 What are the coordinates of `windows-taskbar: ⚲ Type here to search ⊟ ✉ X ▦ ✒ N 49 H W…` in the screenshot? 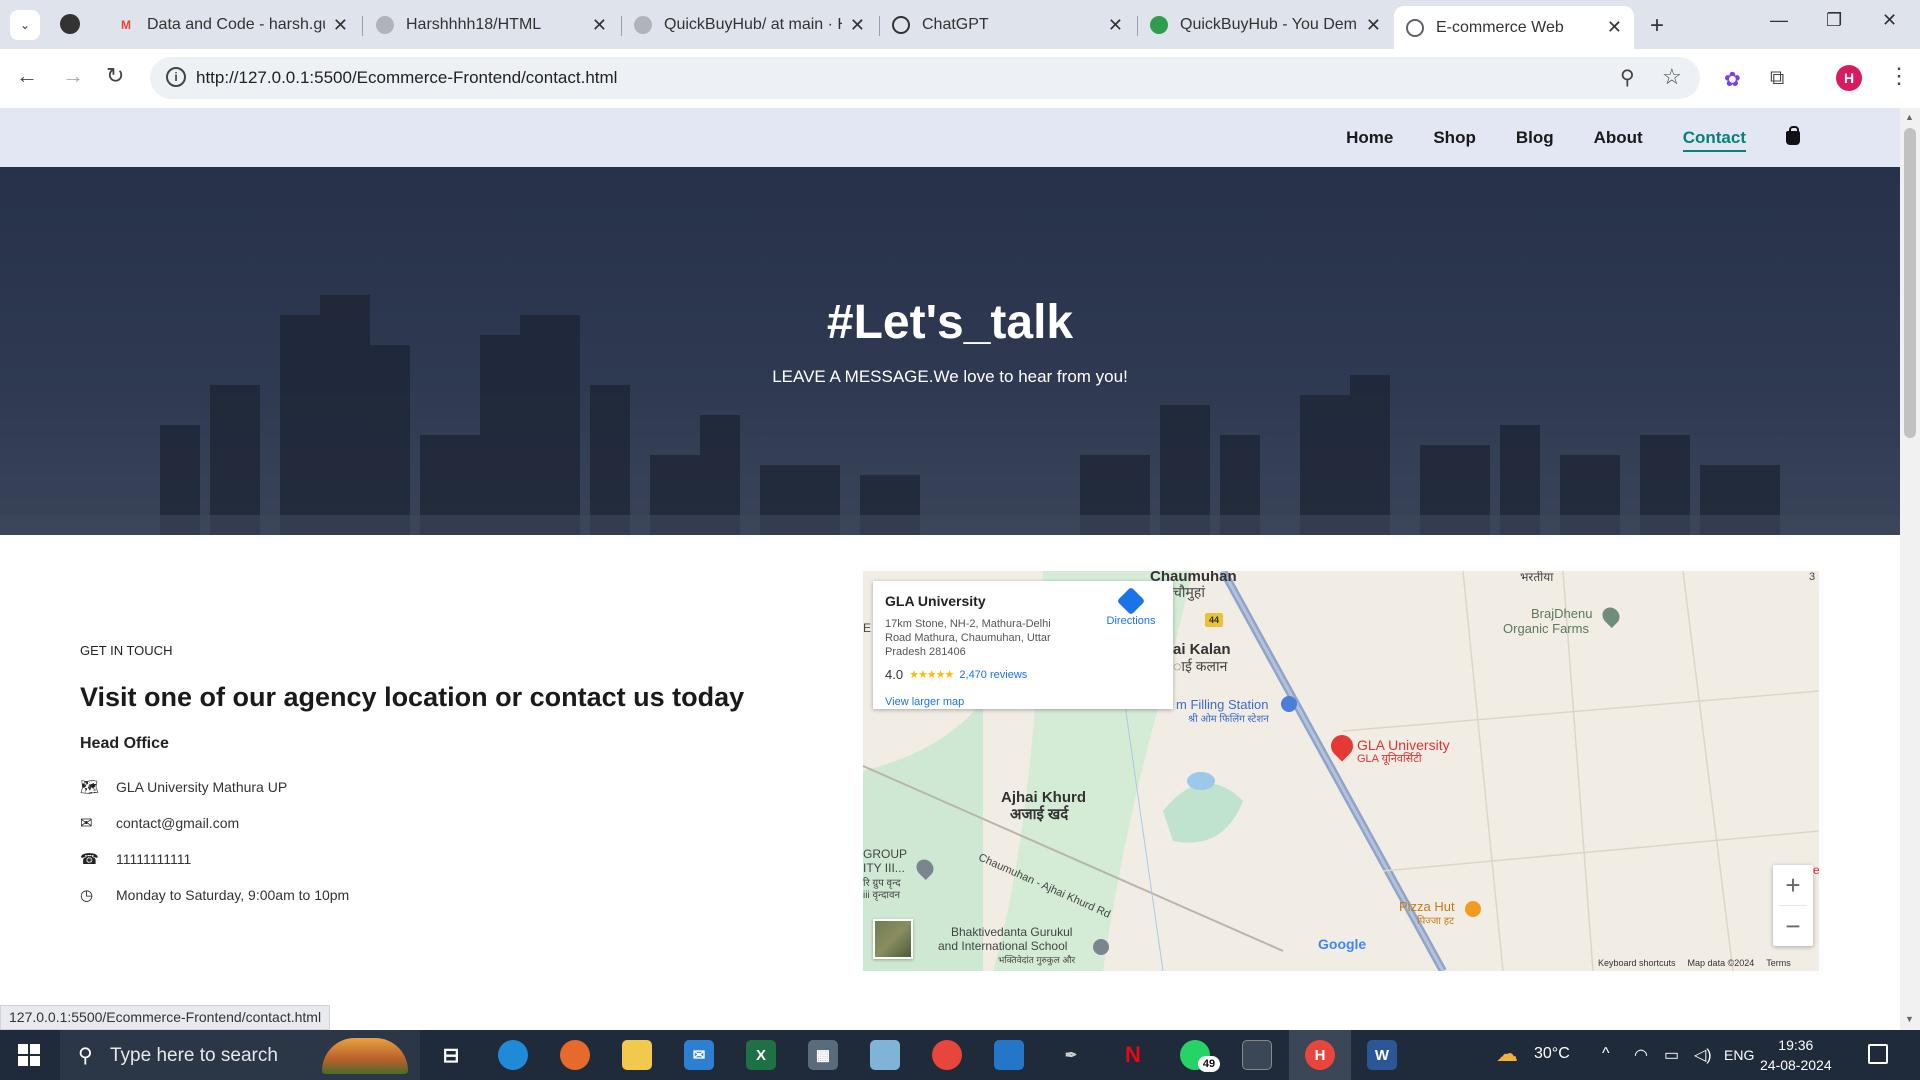 It's located at (960, 1055).